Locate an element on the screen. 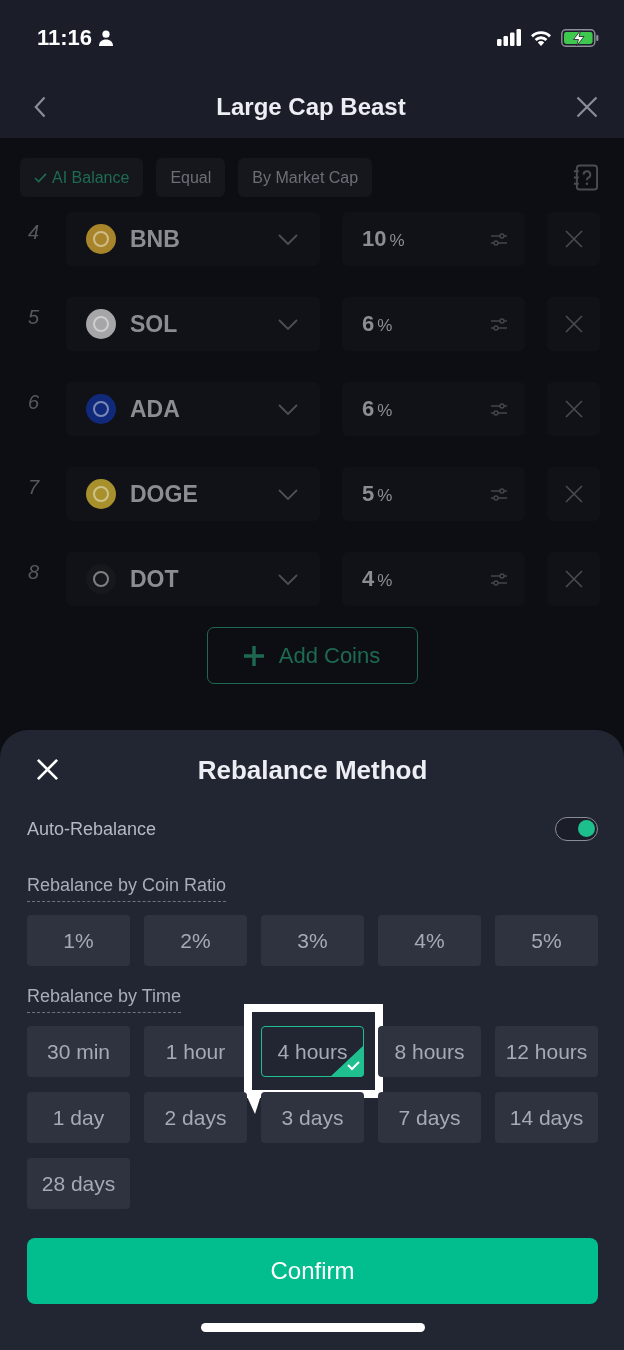 This screenshot has width=624, height=1350. coin-dropdown: DOT is located at coordinates (193, 579).